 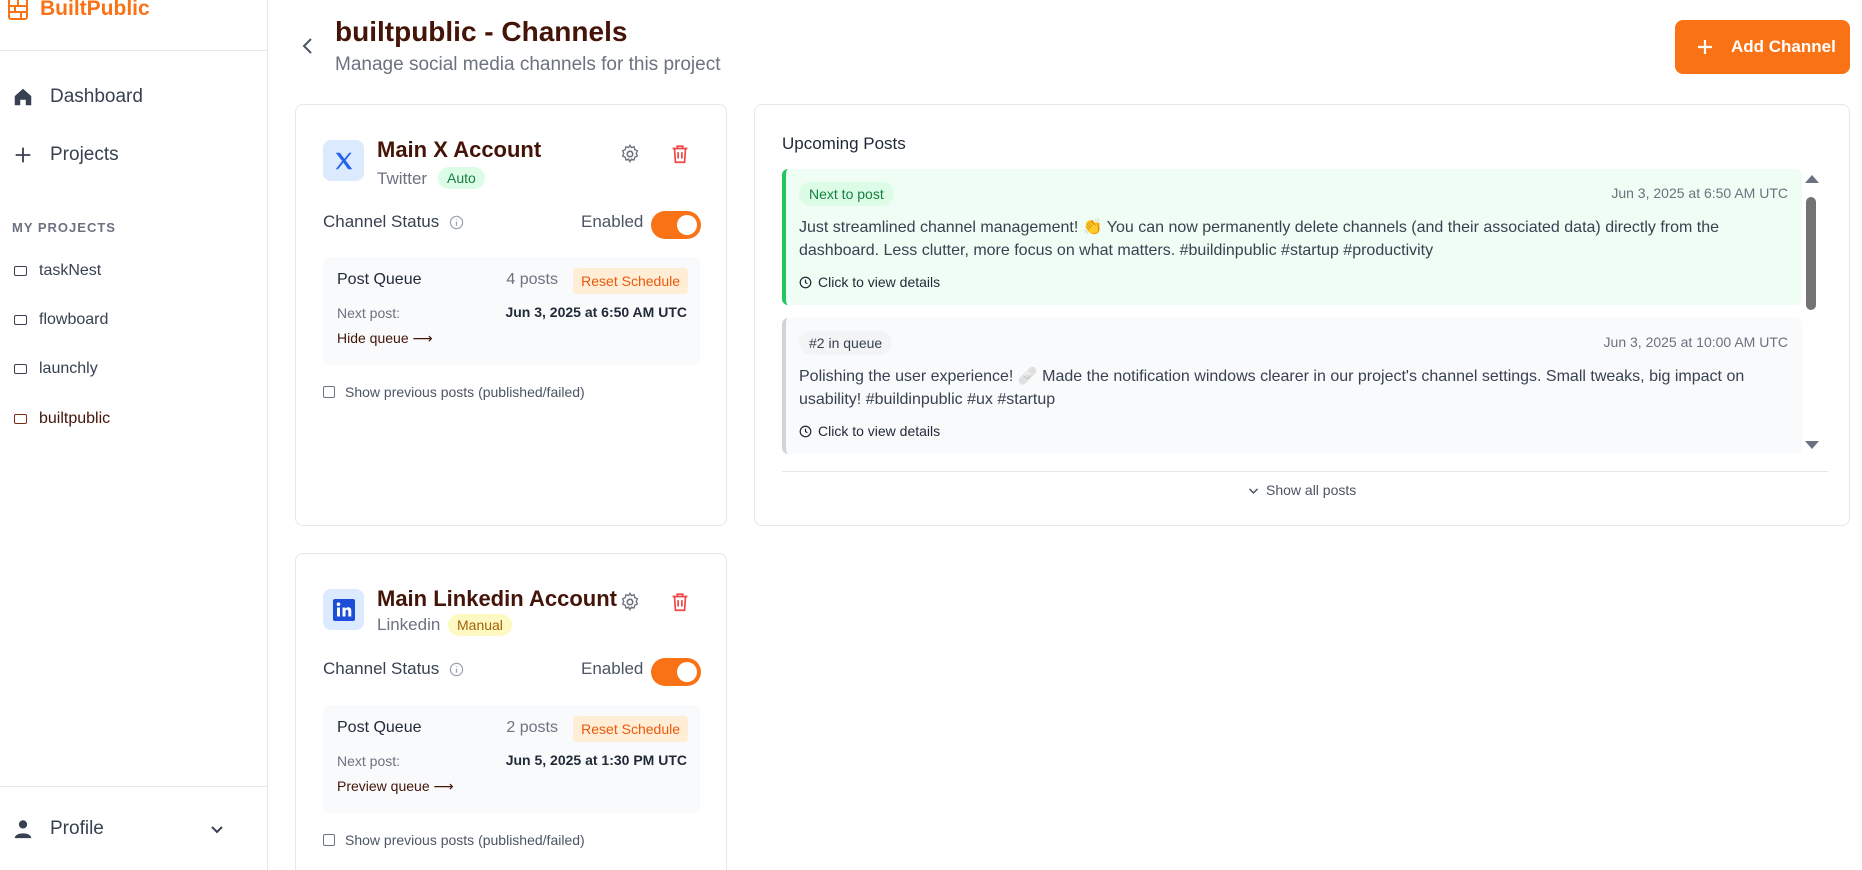 I want to click on brand-logo-icon, so click(x=18, y=10).